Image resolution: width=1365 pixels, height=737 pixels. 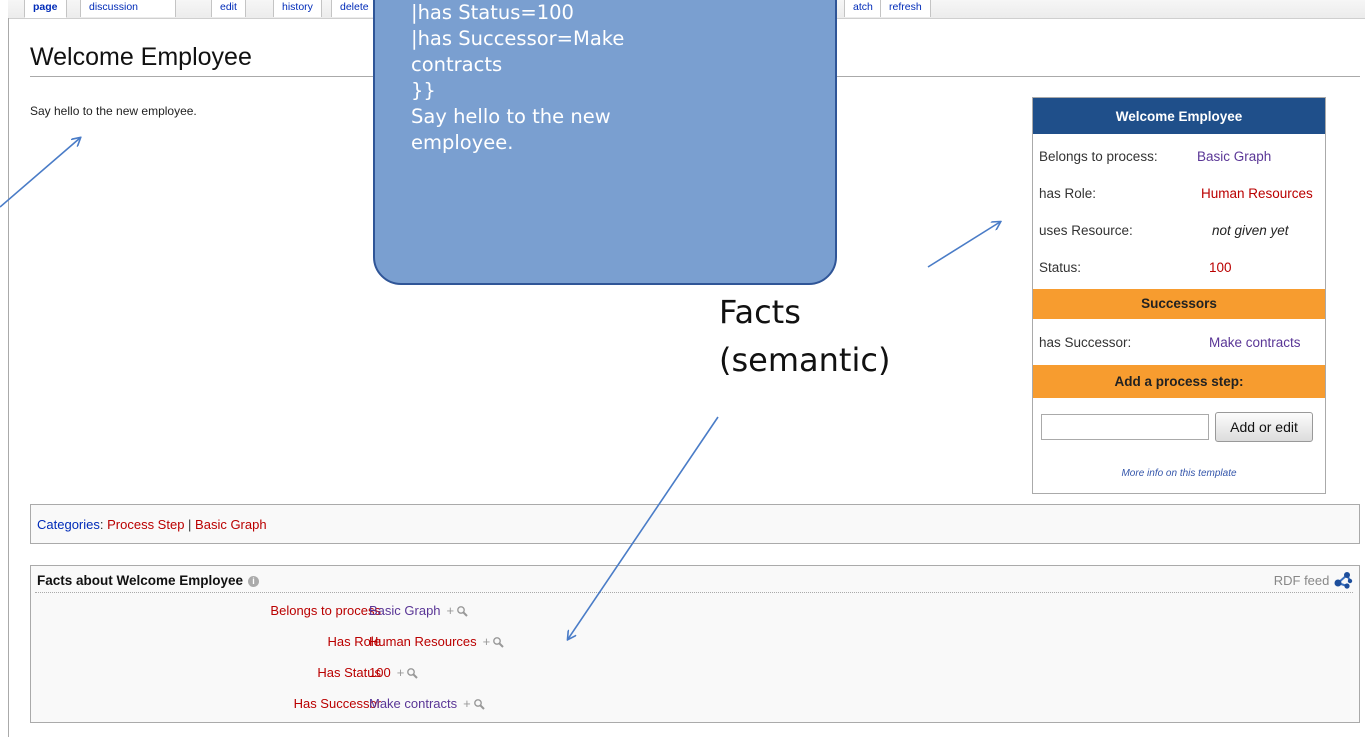 I want to click on tab-discussion: discussion, so click(x=128, y=8).